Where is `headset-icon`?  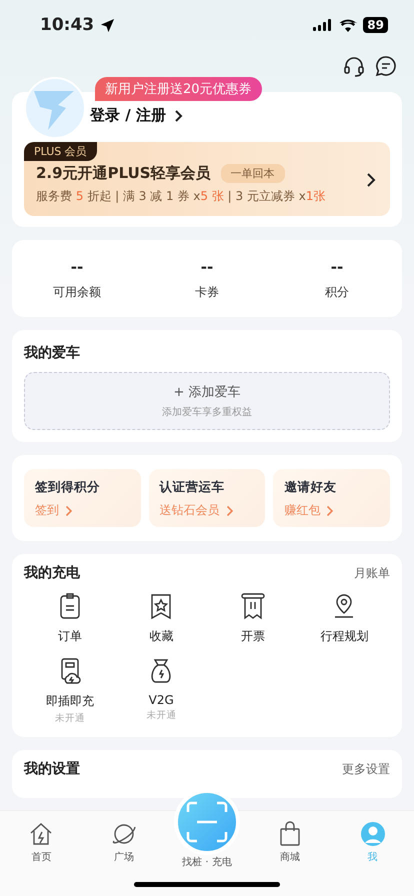 headset-icon is located at coordinates (354, 66).